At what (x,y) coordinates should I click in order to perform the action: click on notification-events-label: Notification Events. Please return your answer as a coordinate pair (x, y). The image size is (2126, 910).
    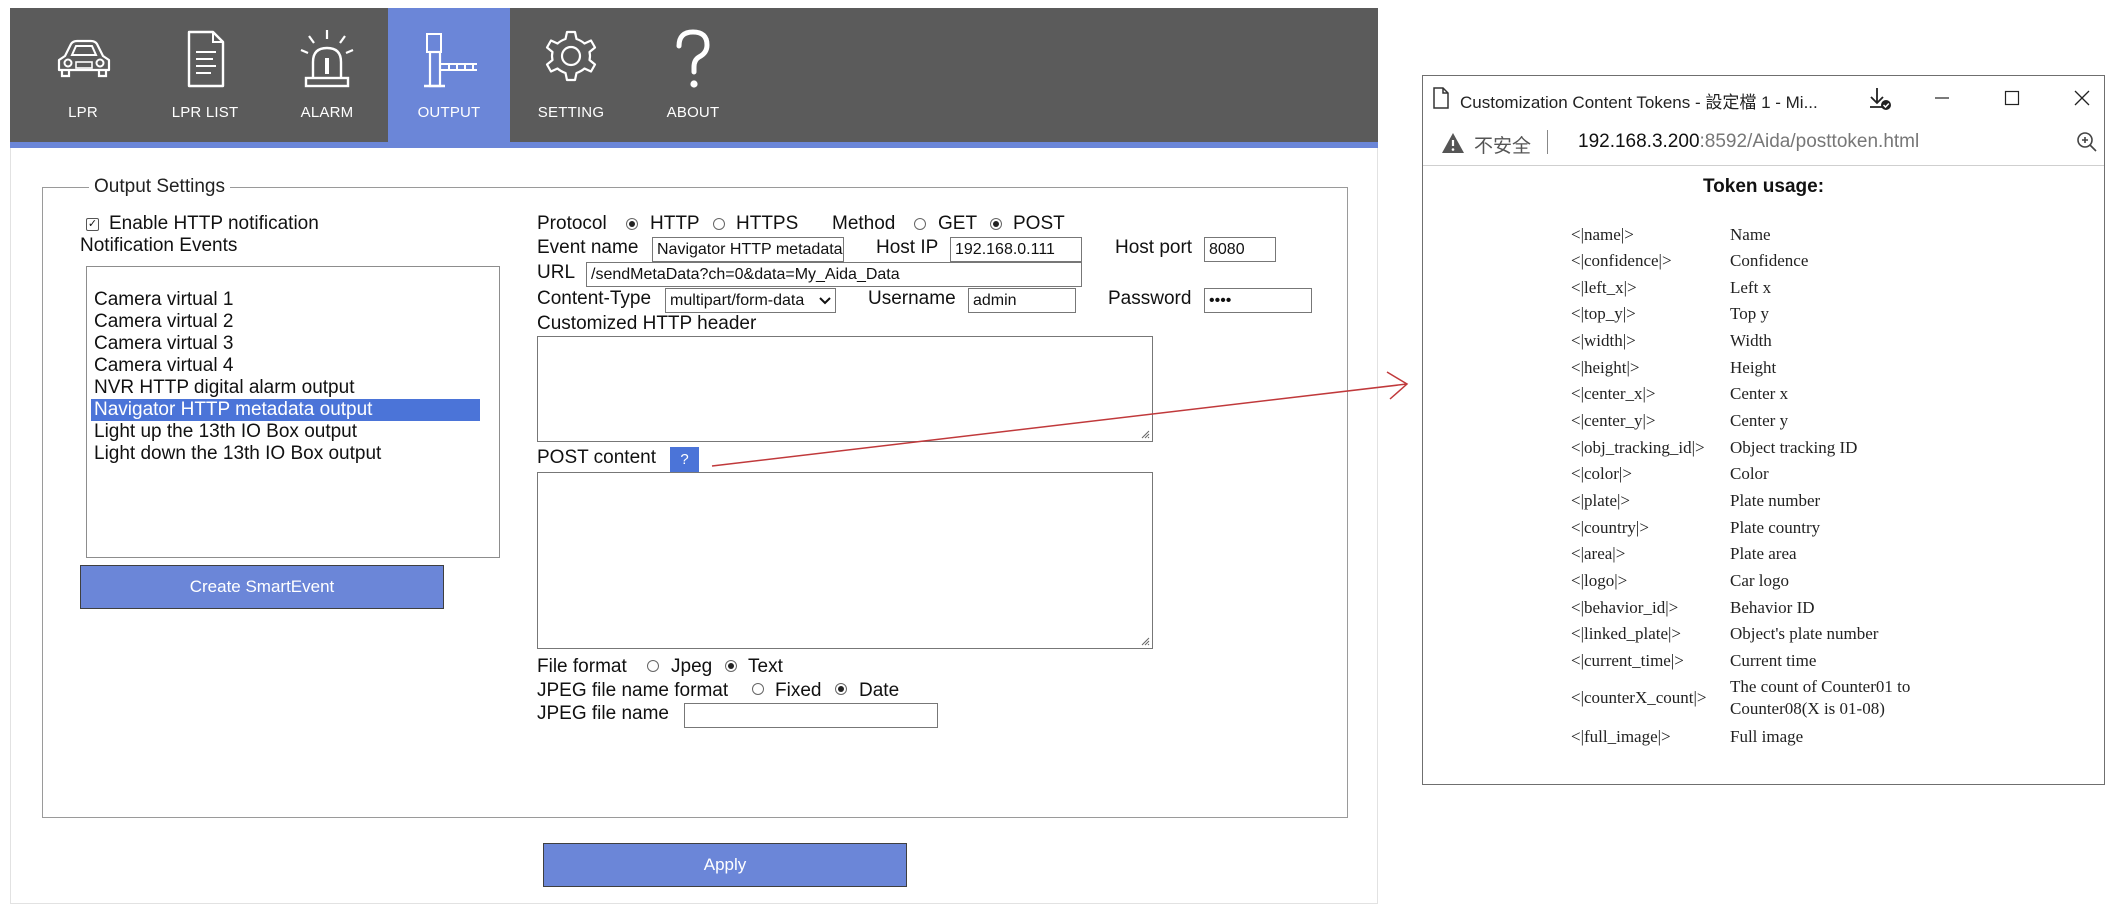
    Looking at the image, I should click on (159, 245).